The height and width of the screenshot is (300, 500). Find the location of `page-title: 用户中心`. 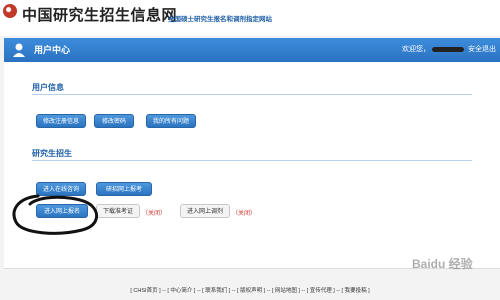

page-title: 用户中心 is located at coordinates (52, 50).